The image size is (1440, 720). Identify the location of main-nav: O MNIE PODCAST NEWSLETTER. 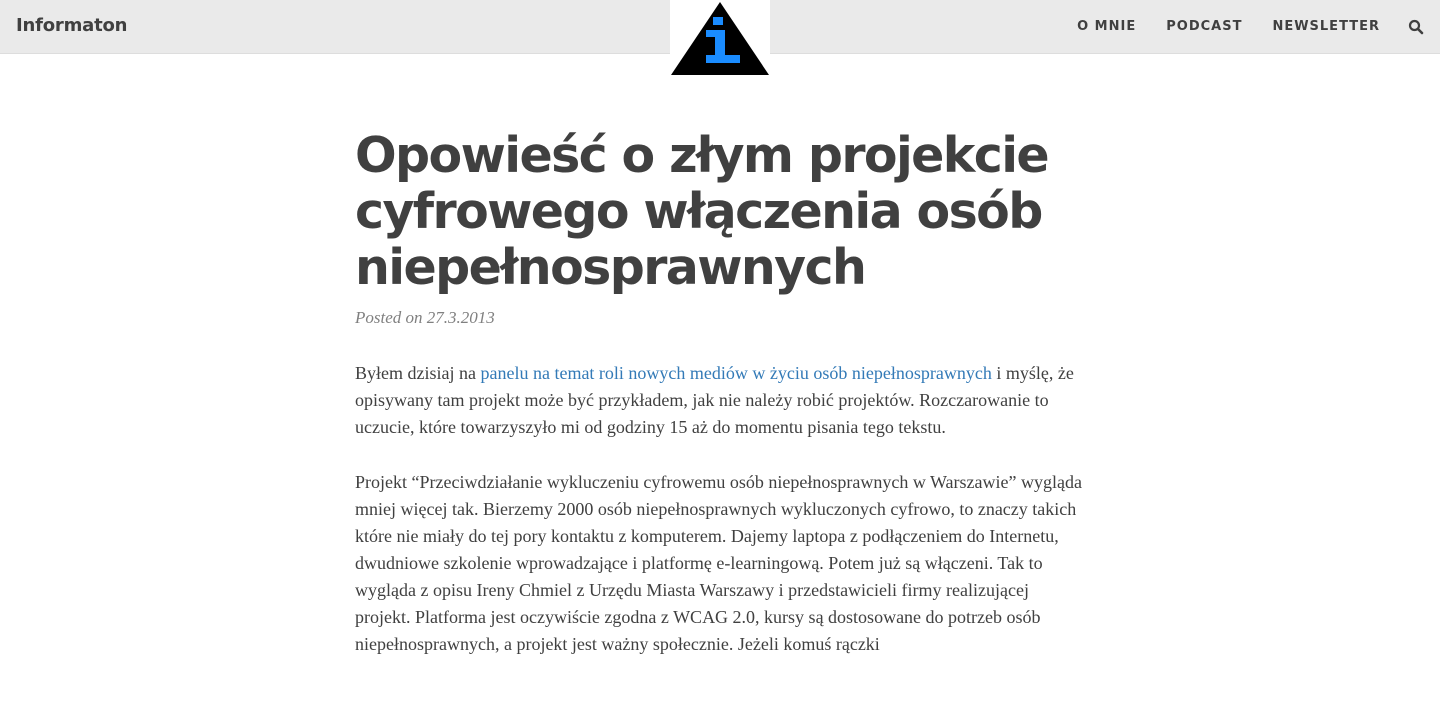
(1243, 26).